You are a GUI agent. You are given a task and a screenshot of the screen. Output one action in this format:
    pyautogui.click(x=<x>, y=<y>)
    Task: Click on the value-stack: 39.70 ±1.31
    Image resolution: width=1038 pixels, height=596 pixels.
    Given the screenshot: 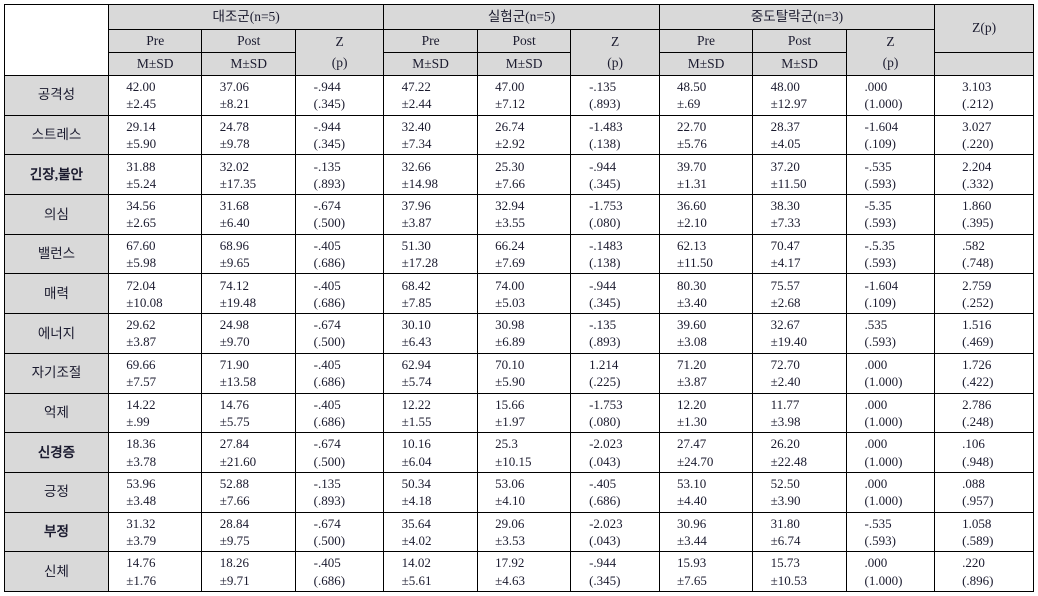 What is the action you would take?
    pyautogui.click(x=706, y=175)
    